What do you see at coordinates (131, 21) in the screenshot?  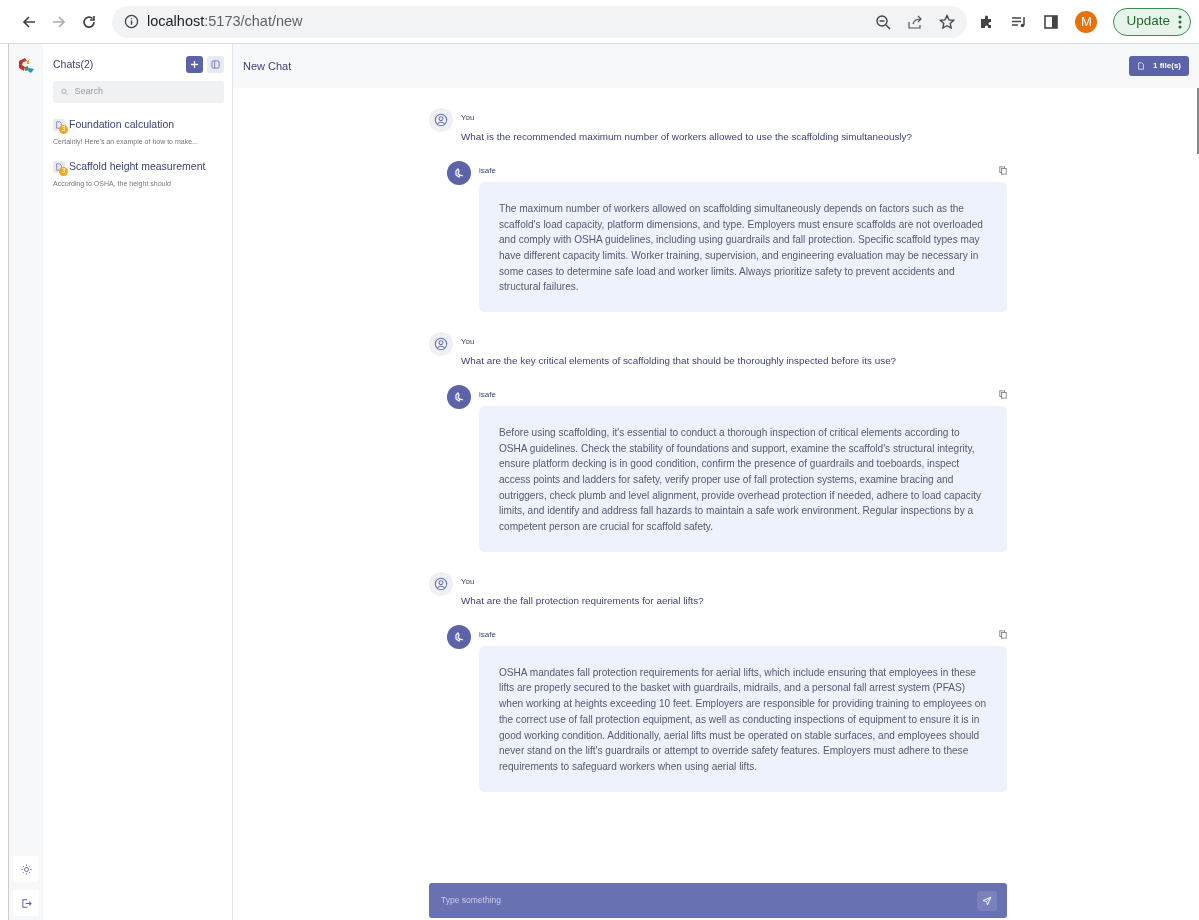 I see `info-icon` at bounding box center [131, 21].